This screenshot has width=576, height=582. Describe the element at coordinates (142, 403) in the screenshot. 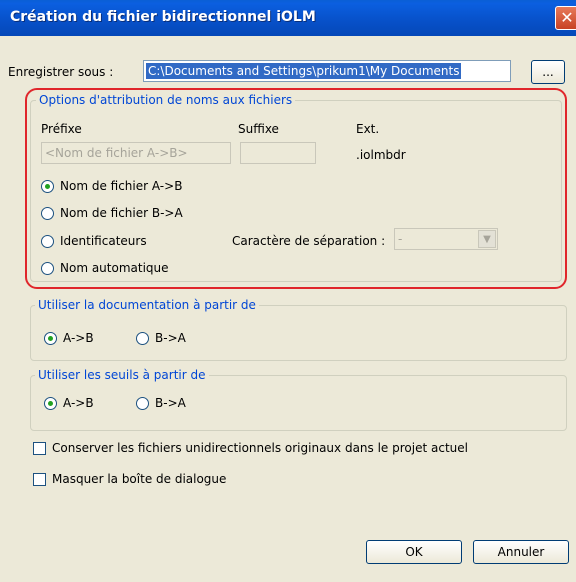

I see `radio-thr-ba` at that location.